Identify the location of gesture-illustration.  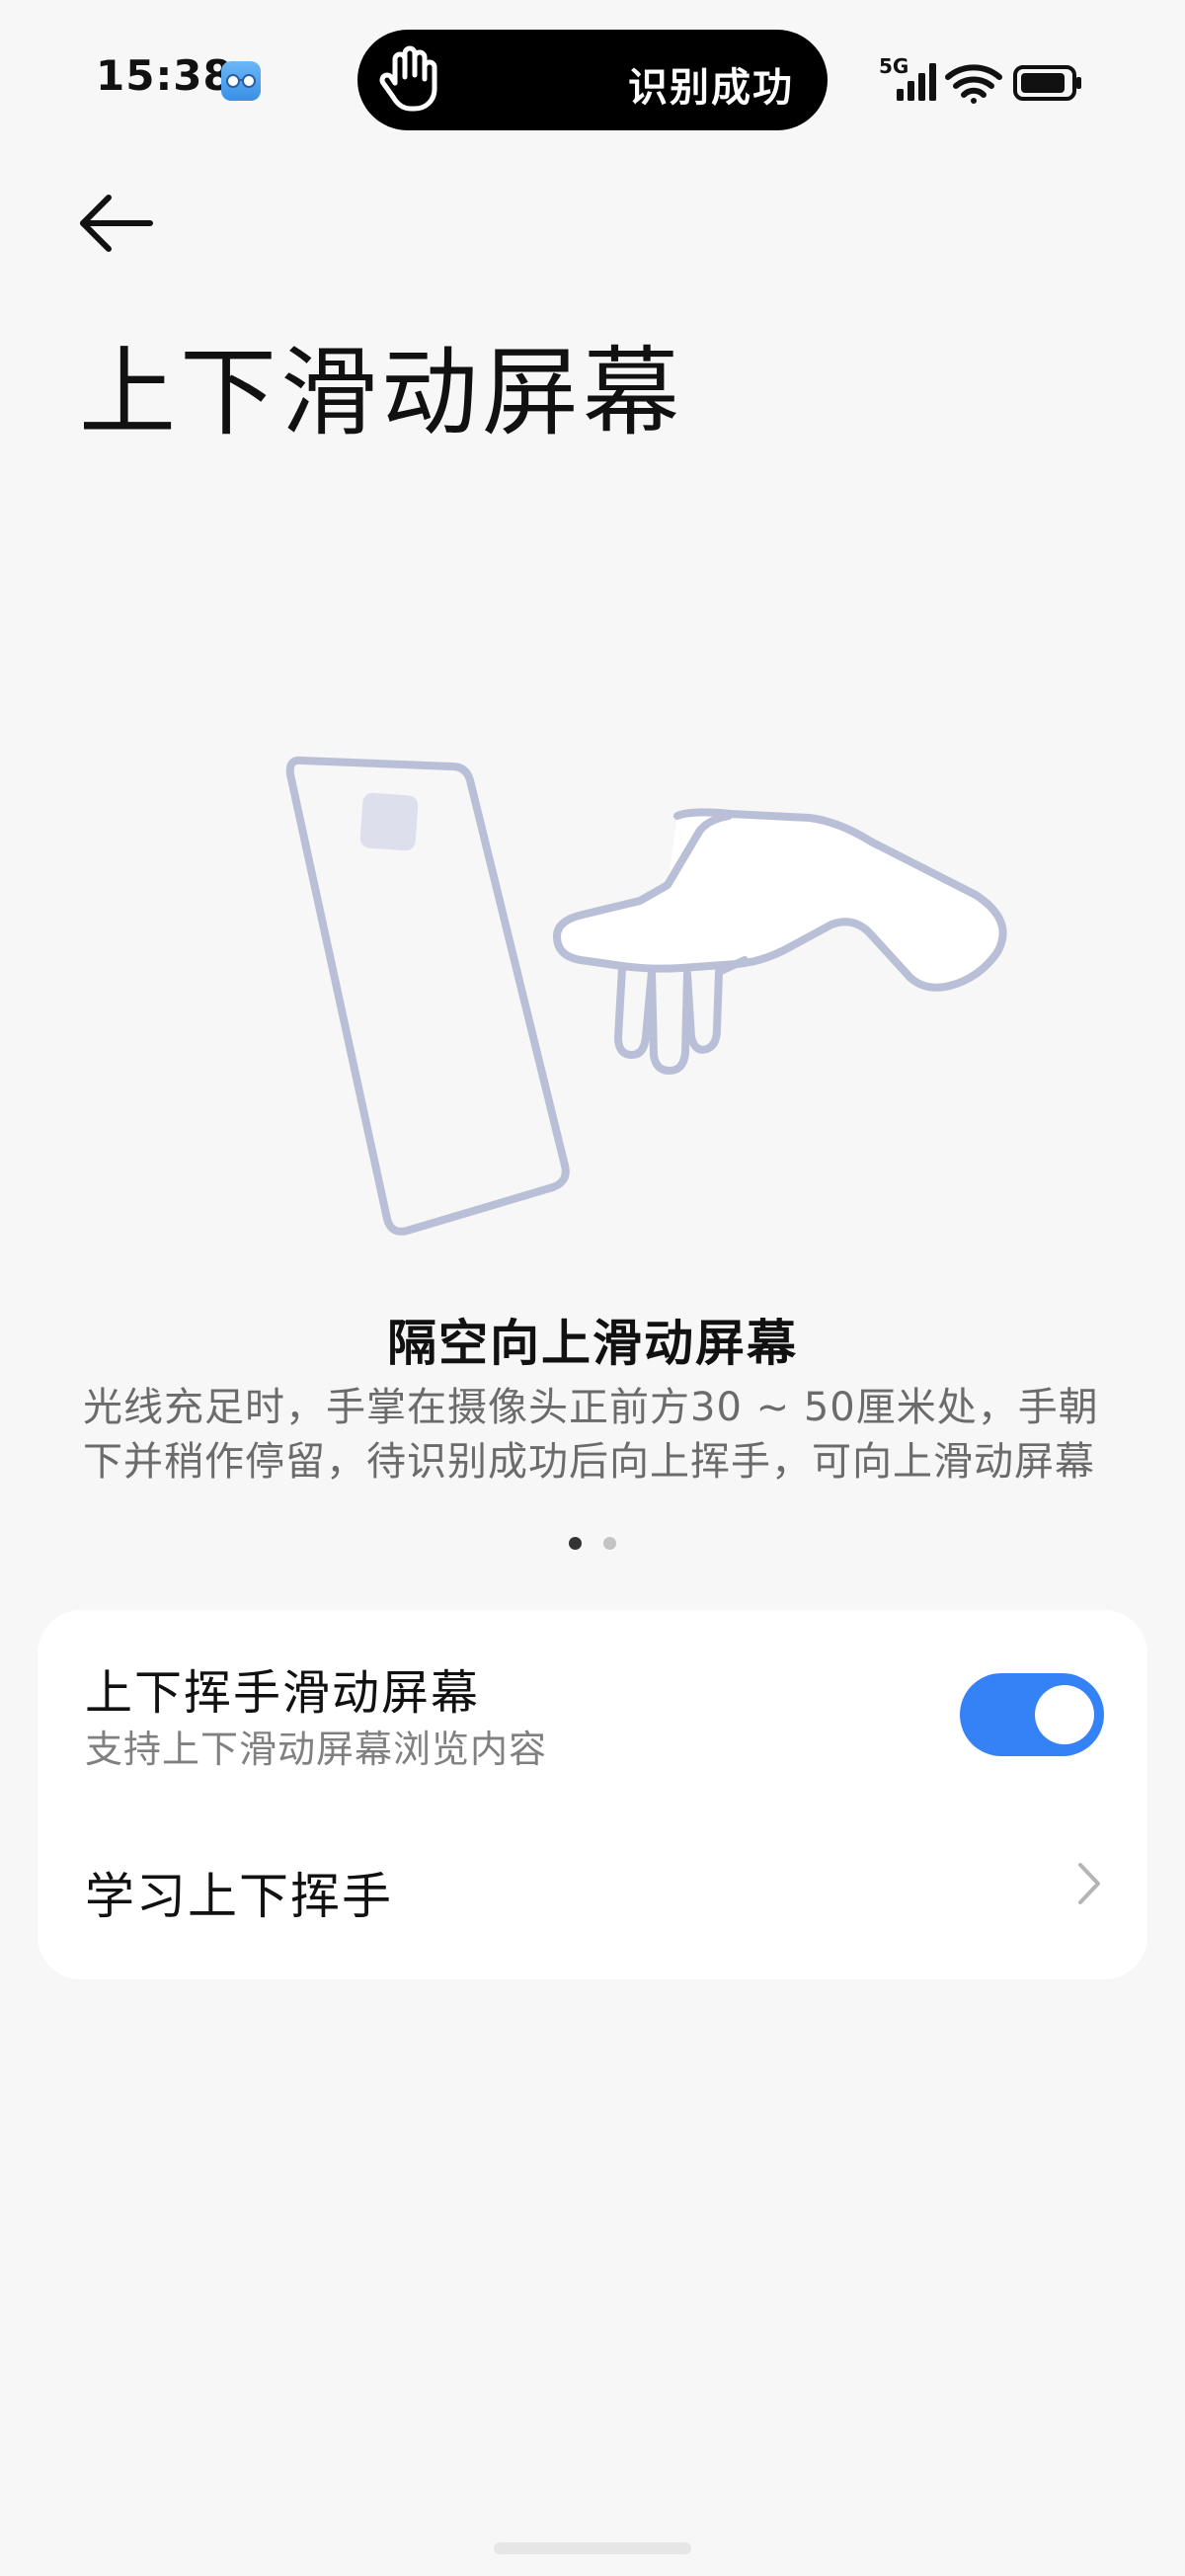
(647, 997).